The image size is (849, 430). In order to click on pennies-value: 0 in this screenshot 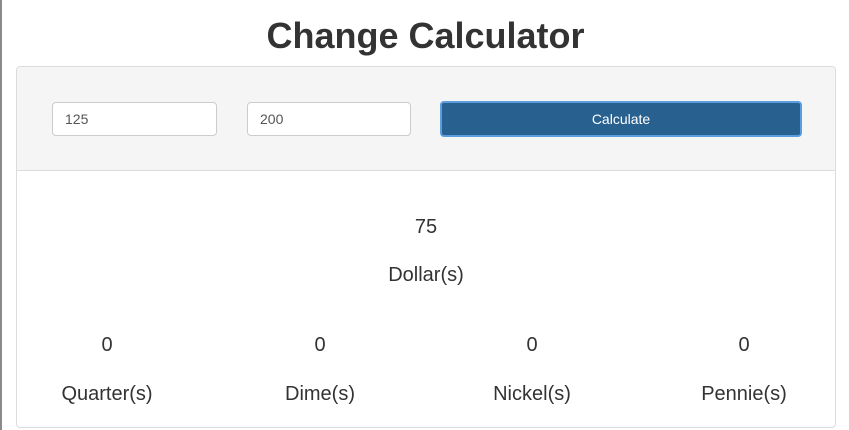, I will do `click(744, 345)`.